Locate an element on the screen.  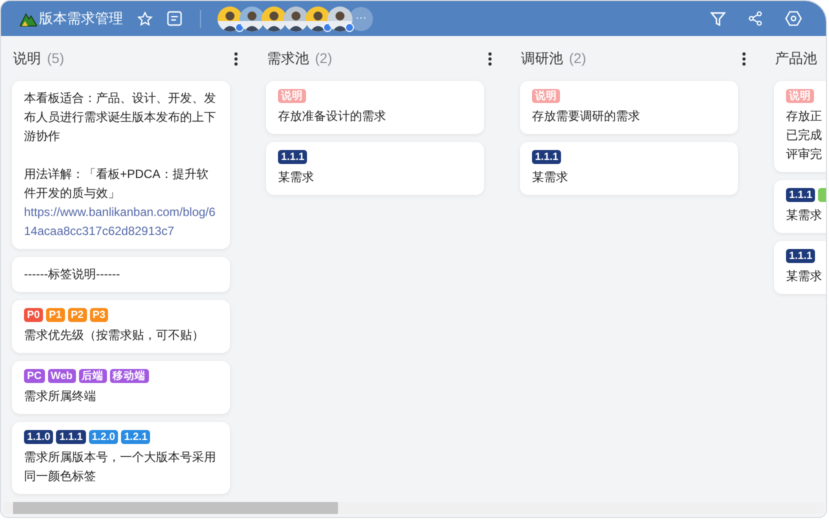
card-text: 用法详解：「看板+PDCA：提升软件开发的质与效」 https://www.banlikanban.com/blog/614acaa8cc317c62d82913c7 is located at coordinates (121, 203).